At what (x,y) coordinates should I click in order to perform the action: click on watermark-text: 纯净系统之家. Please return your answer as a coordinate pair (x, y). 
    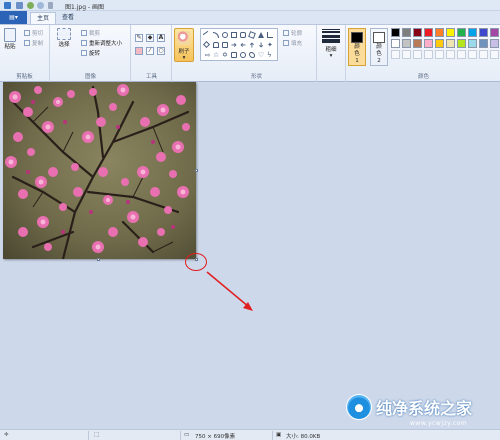
    Looking at the image, I should click on (424, 408).